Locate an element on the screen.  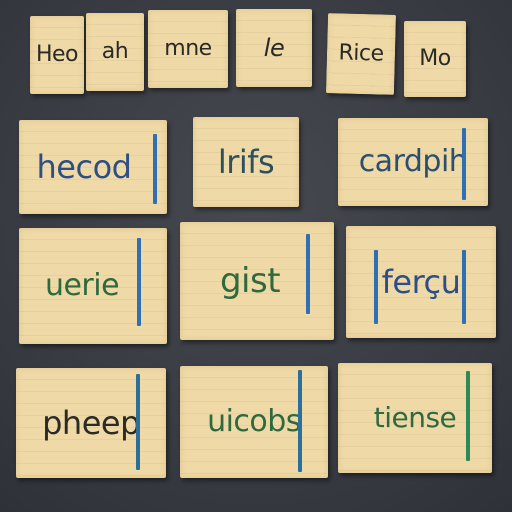
word-card-pheep: pheep is located at coordinates (91, 423).